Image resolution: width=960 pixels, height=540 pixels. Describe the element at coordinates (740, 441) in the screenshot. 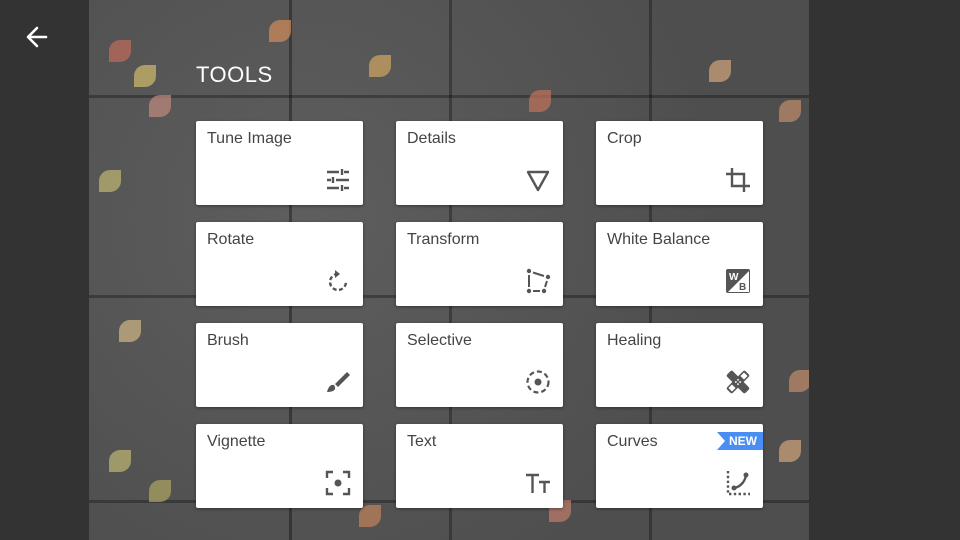

I see `new-badge: NEW` at that location.